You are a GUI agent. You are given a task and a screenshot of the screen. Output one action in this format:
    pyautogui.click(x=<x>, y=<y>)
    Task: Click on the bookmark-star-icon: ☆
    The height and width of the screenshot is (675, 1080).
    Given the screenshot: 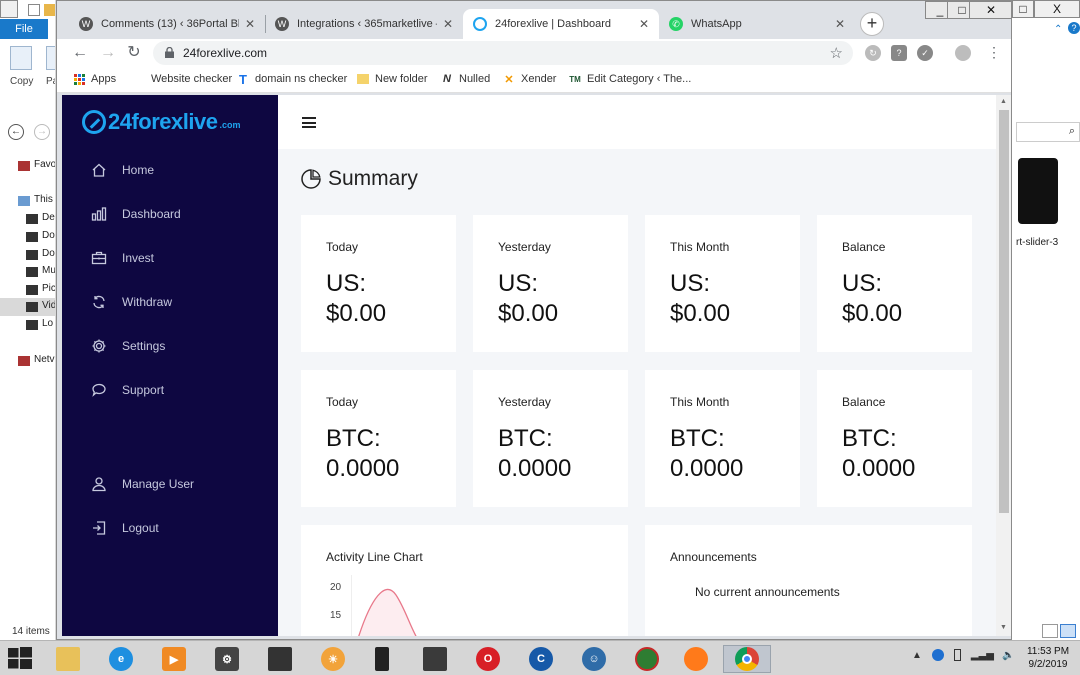 What is the action you would take?
    pyautogui.click(x=836, y=53)
    